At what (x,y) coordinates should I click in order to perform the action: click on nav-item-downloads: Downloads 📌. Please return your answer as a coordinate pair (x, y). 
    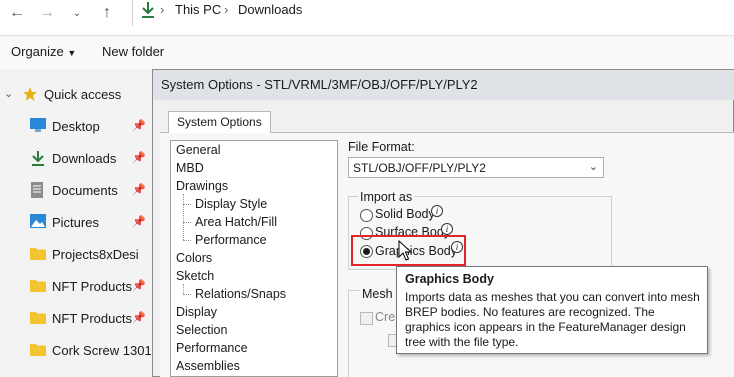
    Looking at the image, I should click on (87, 159).